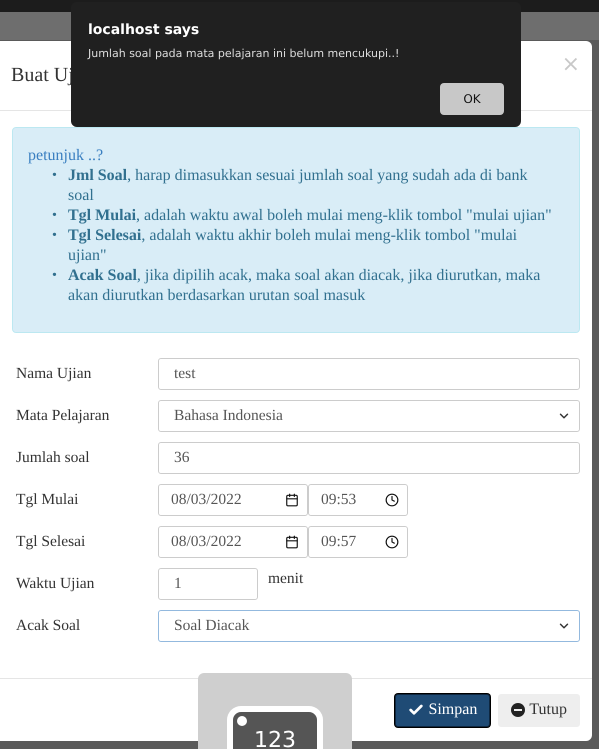 The width and height of the screenshot is (599, 749). What do you see at coordinates (244, 53) in the screenshot?
I see `alert-message: Jumlah soal pada mata pelajaran ini belum mencukupi..!` at bounding box center [244, 53].